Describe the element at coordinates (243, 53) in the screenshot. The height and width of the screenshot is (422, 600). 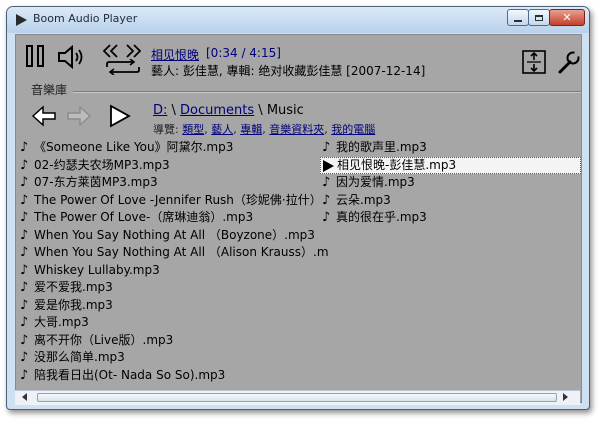
I see `track-time: [0:34 / 4:15]` at that location.